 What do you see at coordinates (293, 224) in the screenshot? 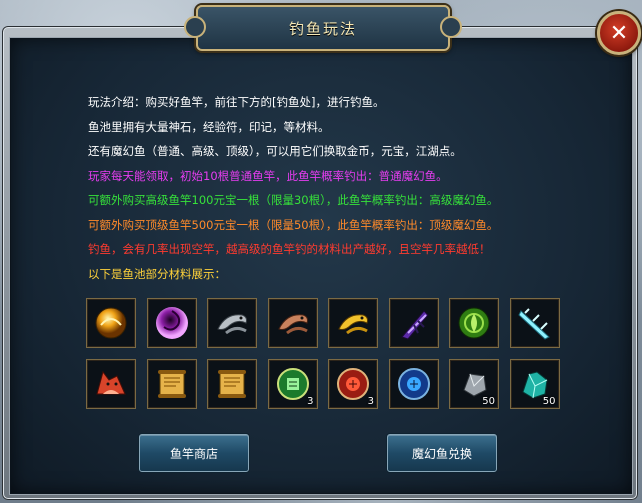
I see `desc-line: 可额外购买顶级鱼竿500元宝一根（限量50根），此鱼竿概率钓出：顶级魔幻鱼。` at bounding box center [293, 224].